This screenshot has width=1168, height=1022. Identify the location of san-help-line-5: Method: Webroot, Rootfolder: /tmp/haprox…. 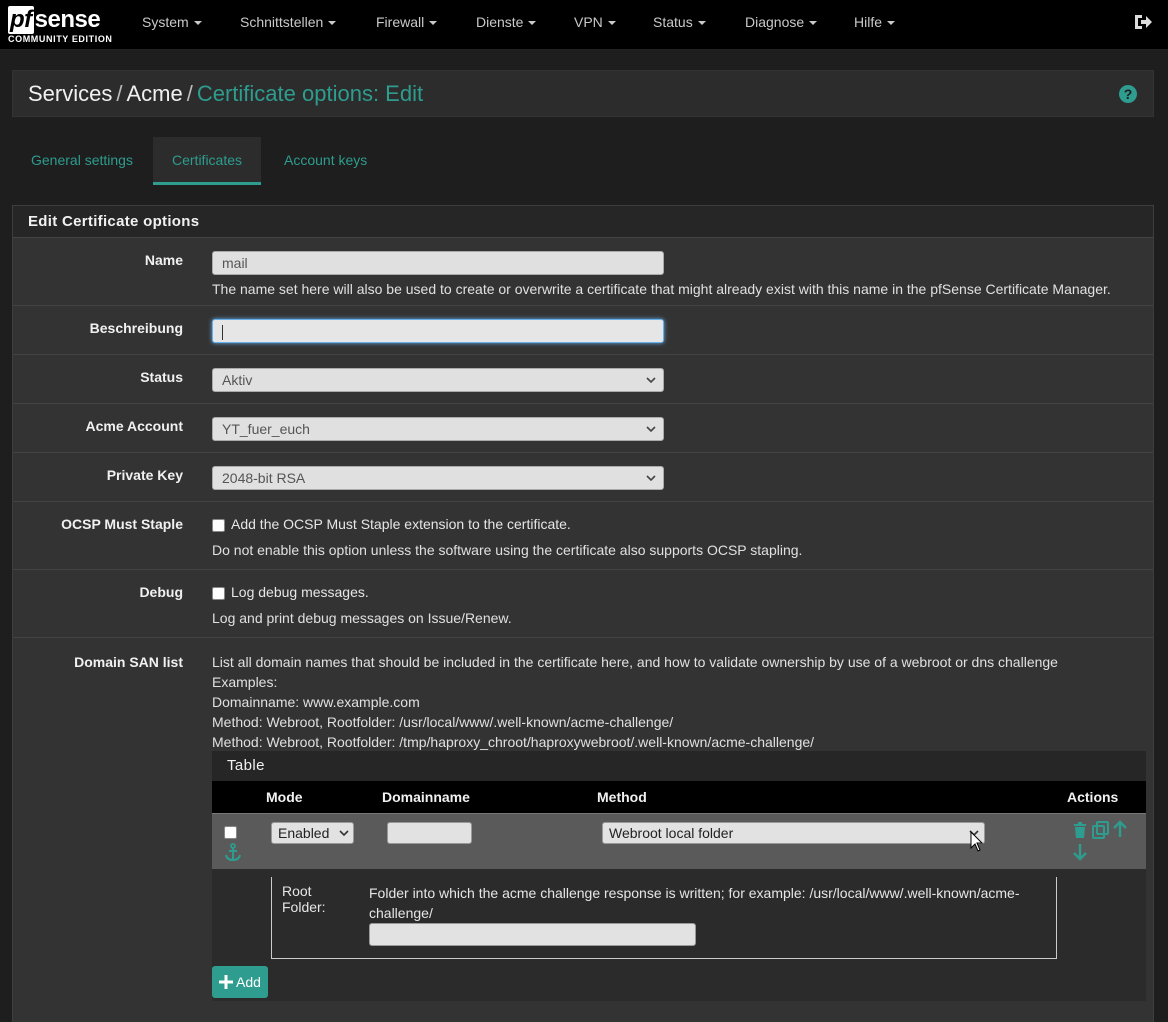
(513, 742).